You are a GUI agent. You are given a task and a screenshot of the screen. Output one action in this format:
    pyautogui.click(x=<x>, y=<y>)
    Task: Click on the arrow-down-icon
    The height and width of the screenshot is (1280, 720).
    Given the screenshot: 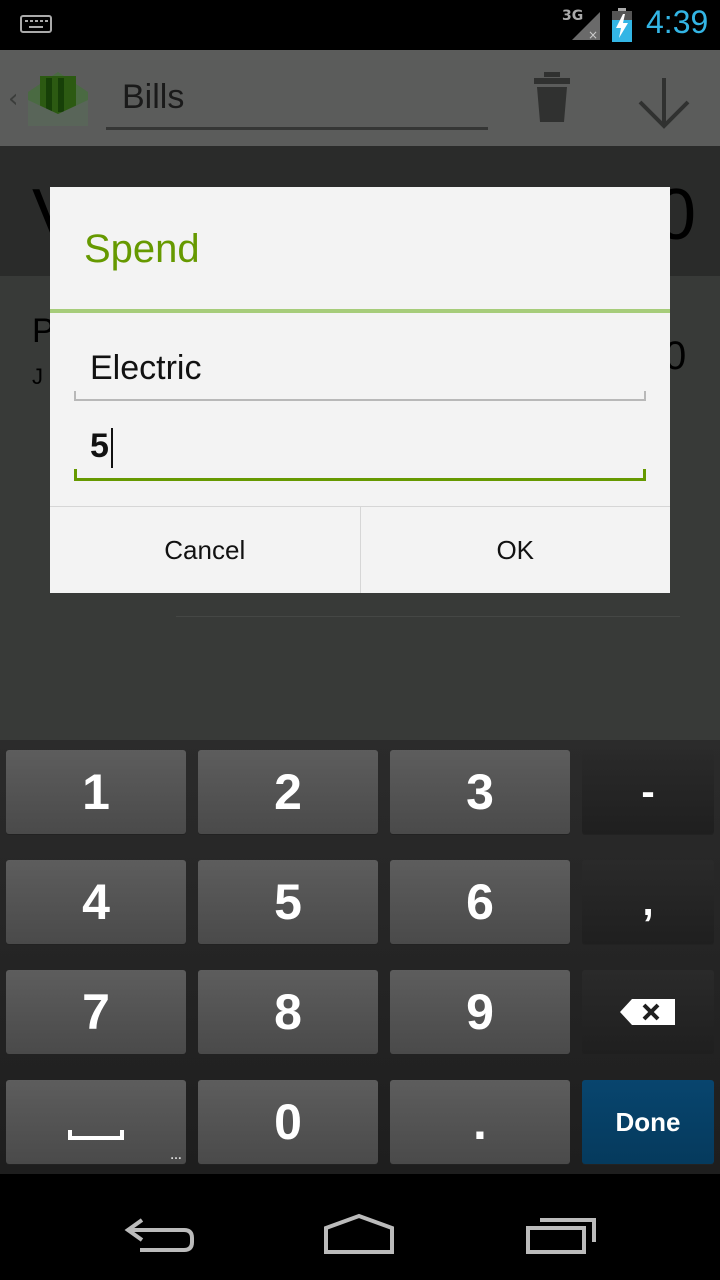 What is the action you would take?
    pyautogui.click(x=664, y=103)
    